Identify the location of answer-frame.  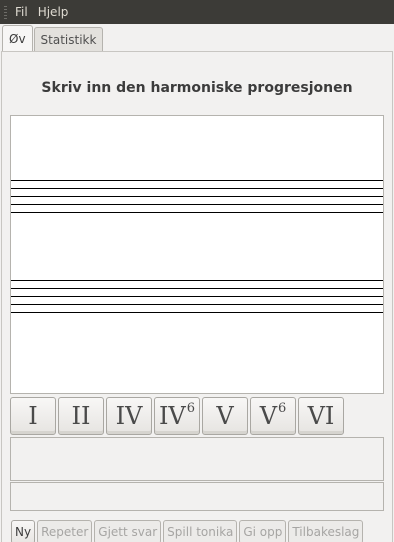
(197, 459).